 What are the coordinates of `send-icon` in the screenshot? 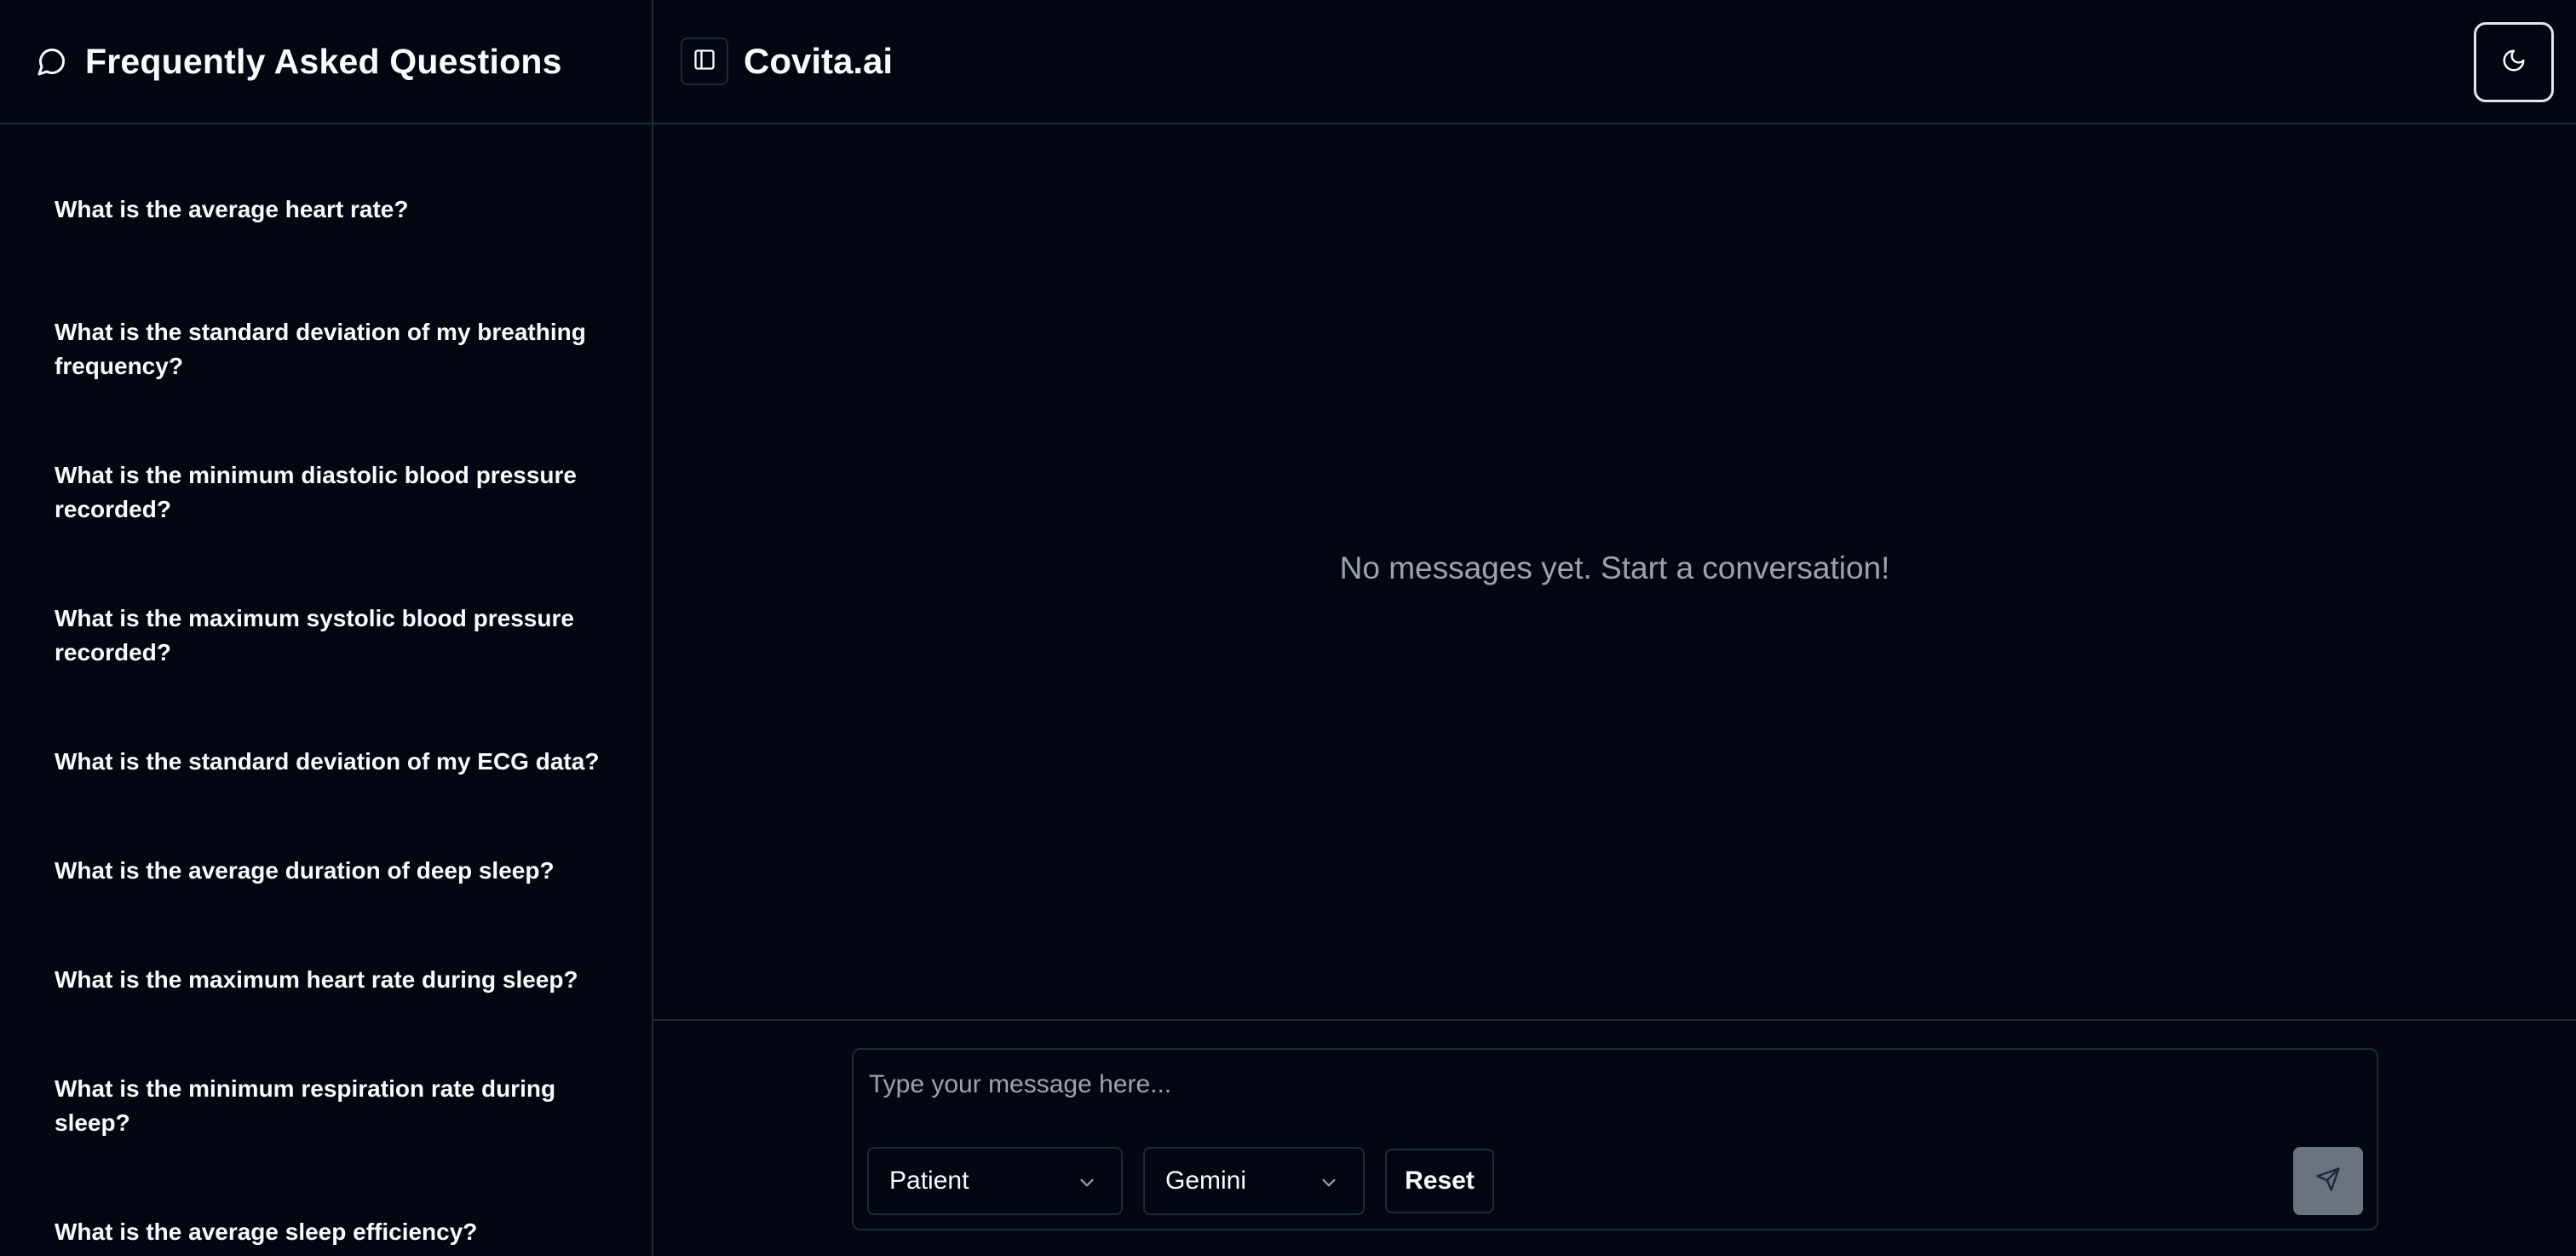 It's located at (2328, 1181).